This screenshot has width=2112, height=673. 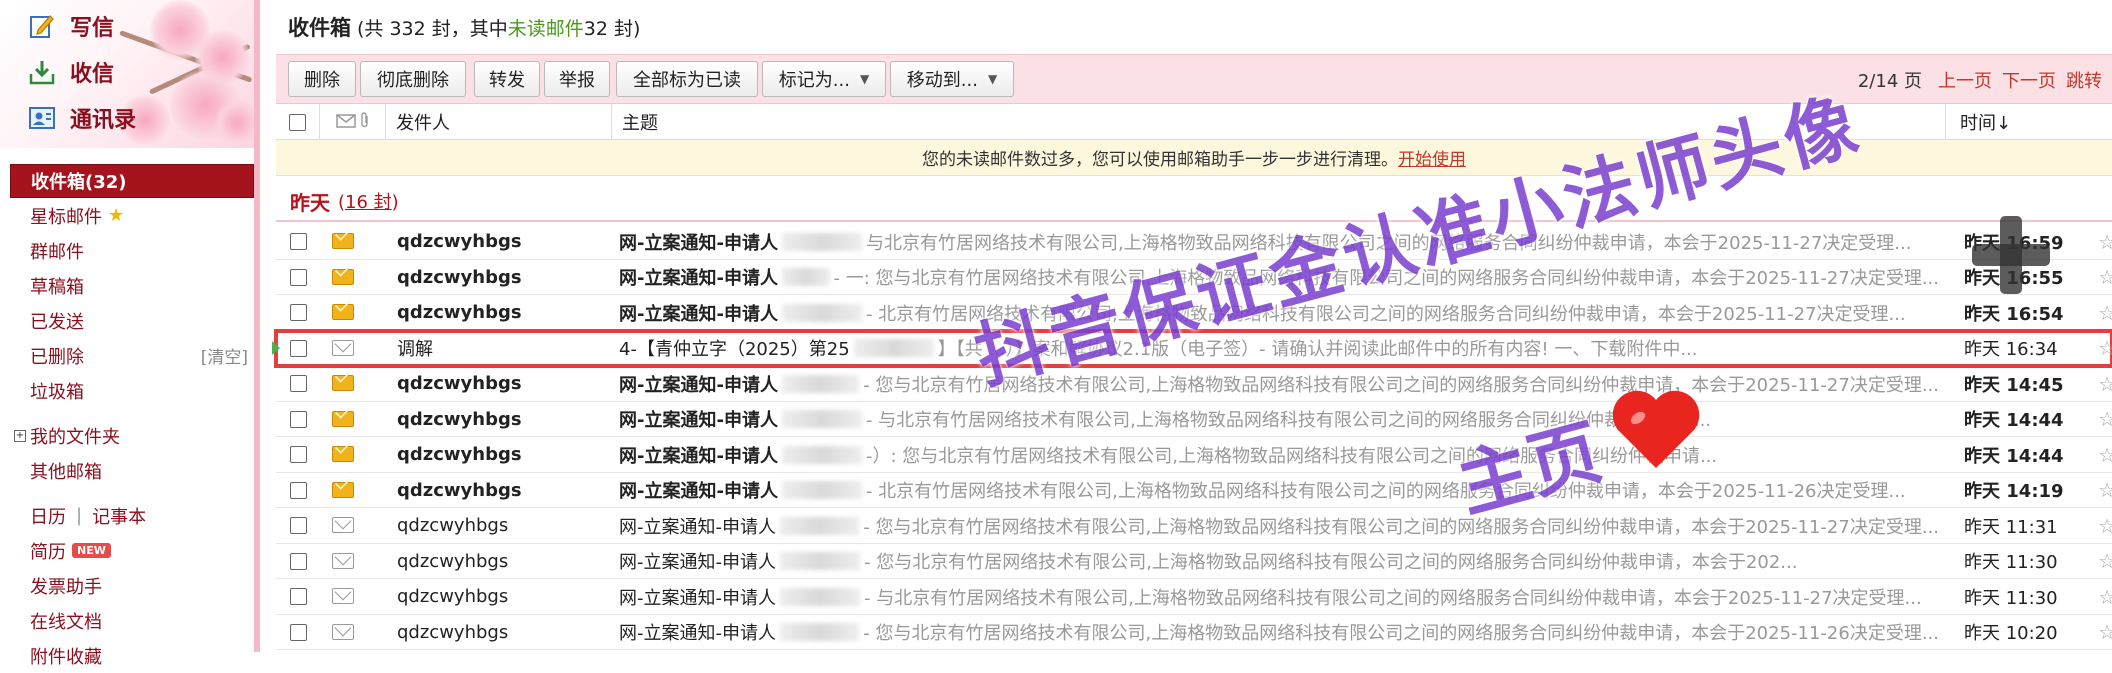 I want to click on forward-button: 转发, so click(x=507, y=79).